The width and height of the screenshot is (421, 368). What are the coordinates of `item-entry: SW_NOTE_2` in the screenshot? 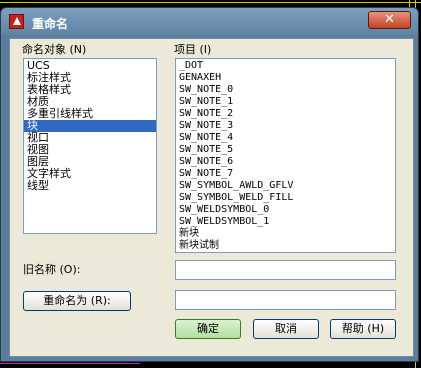 It's located at (285, 114).